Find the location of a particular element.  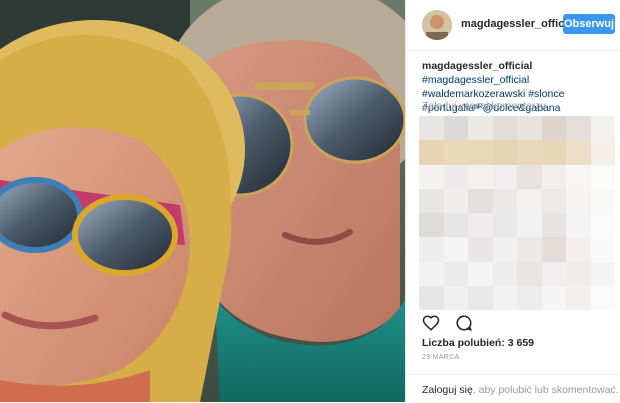

post-date: 29 MARCA is located at coordinates (441, 357).